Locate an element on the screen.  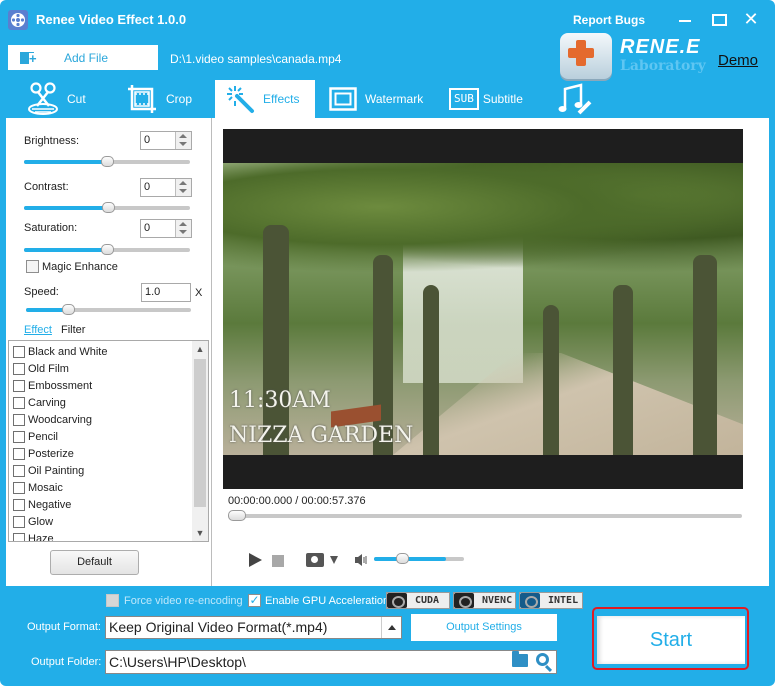
effect-item-pencil: Pencil is located at coordinates (35, 436).